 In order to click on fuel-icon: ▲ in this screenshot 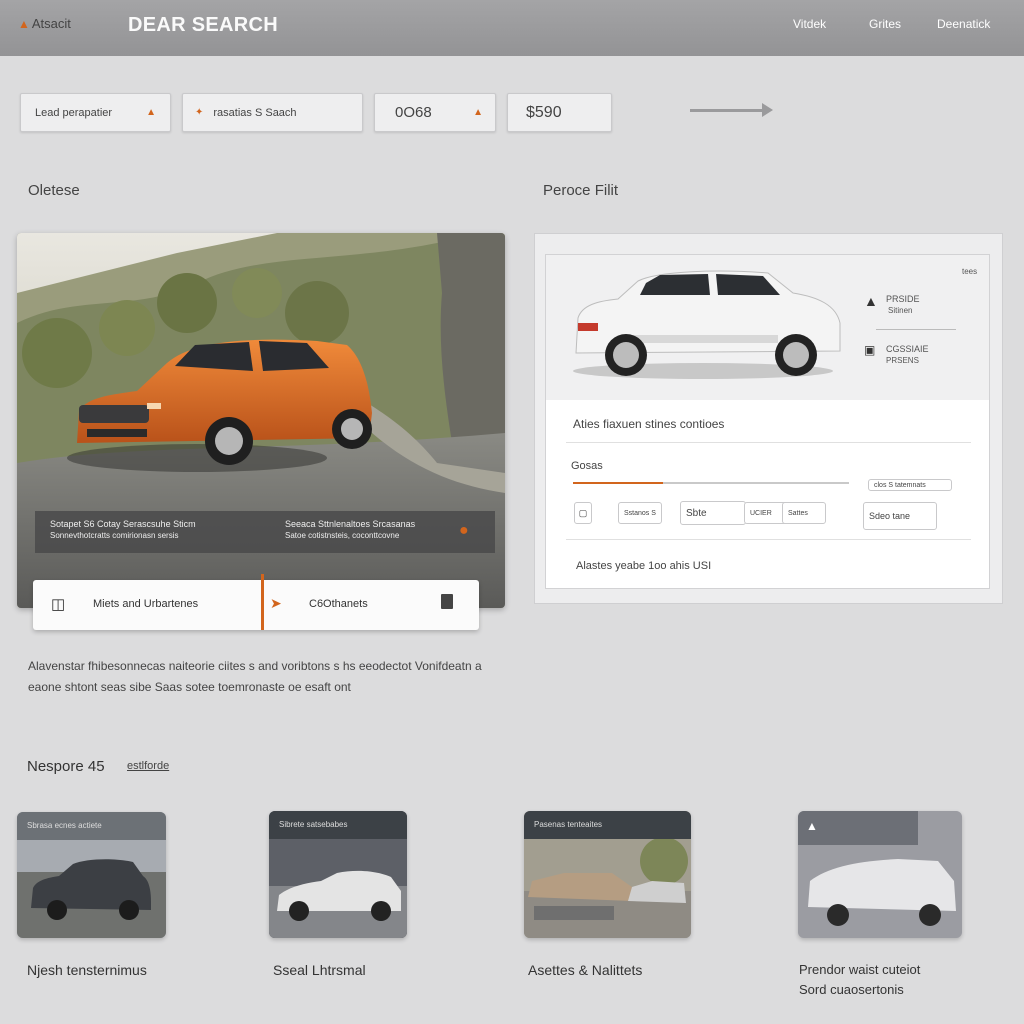, I will do `click(871, 301)`.